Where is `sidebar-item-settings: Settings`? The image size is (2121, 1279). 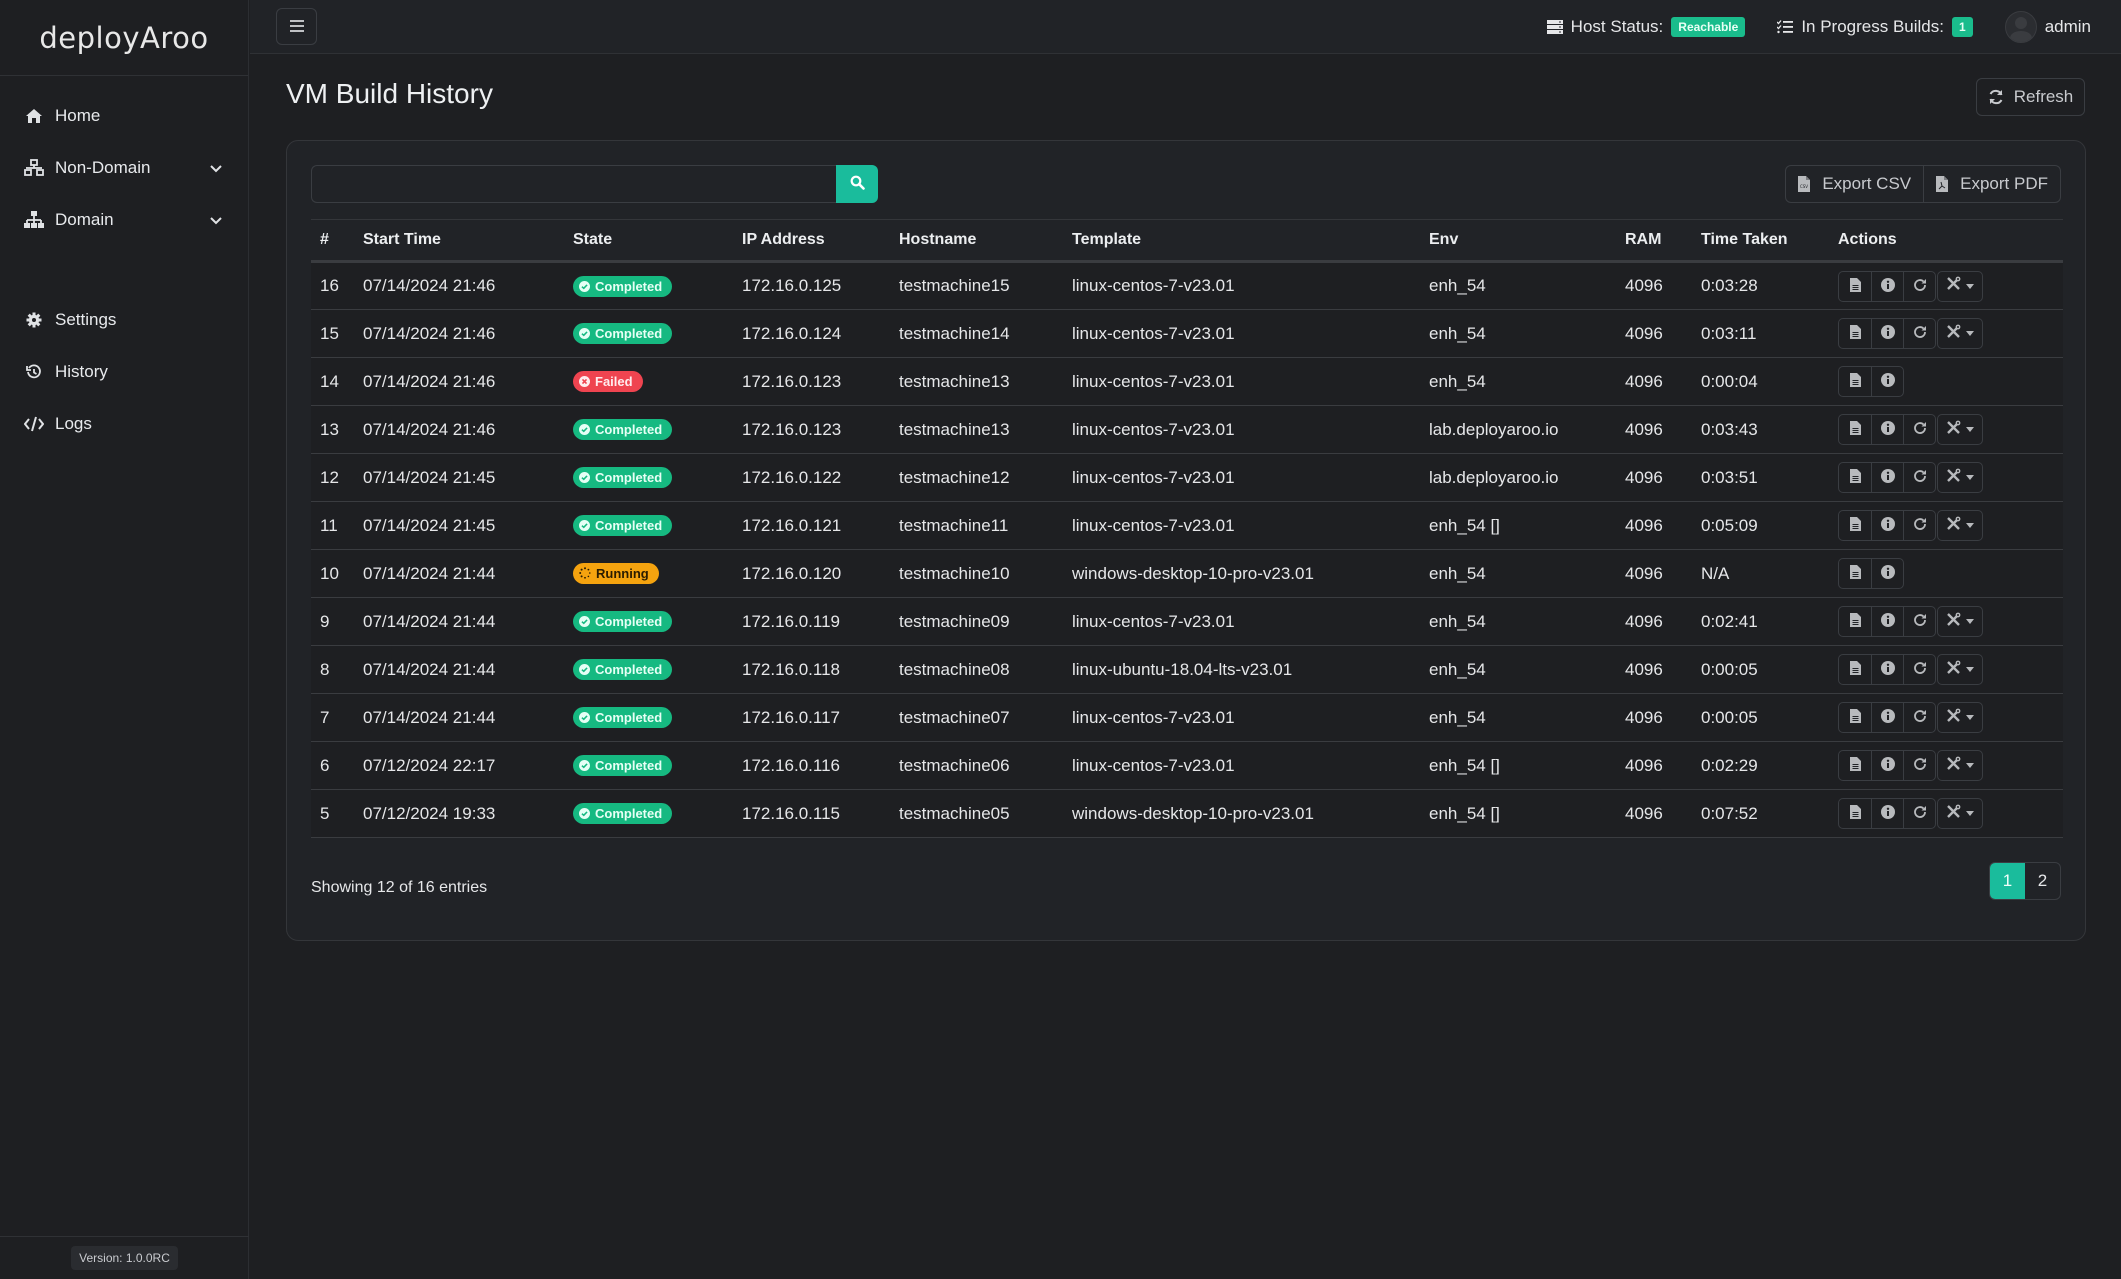
sidebar-item-settings: Settings is located at coordinates (124, 320).